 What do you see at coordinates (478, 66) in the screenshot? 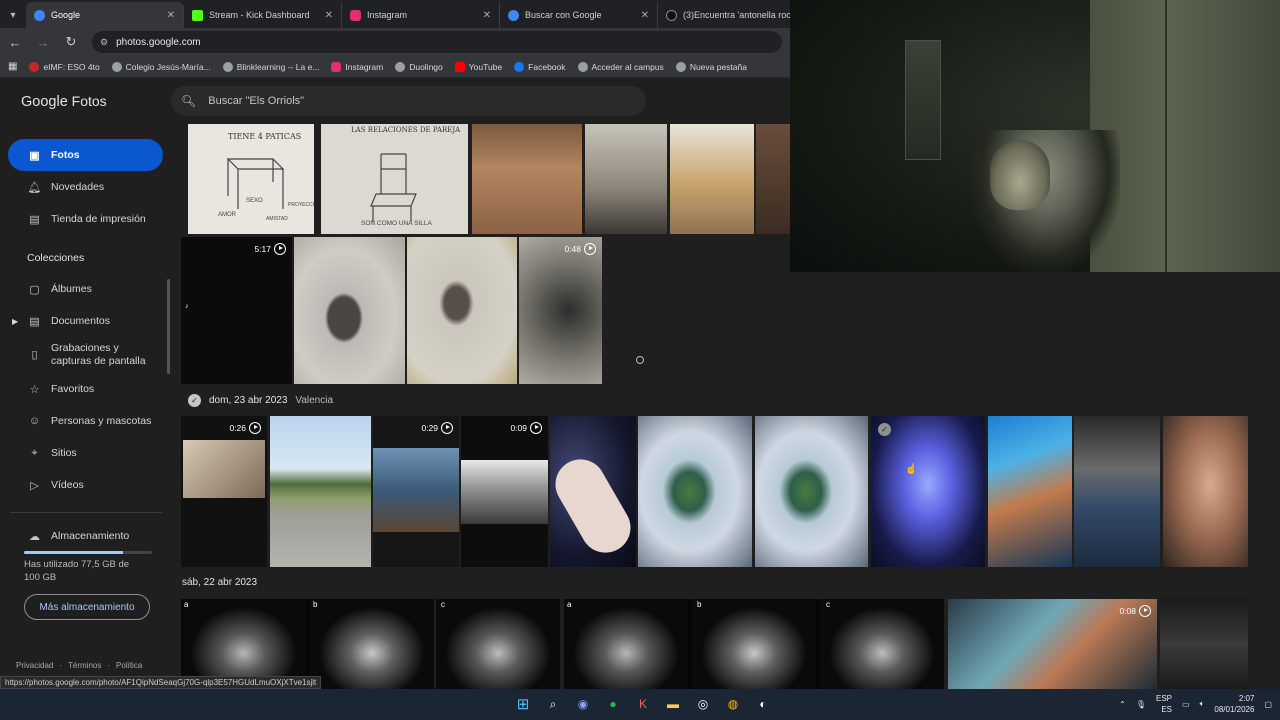
I see `bookmark: YouTube` at bounding box center [478, 66].